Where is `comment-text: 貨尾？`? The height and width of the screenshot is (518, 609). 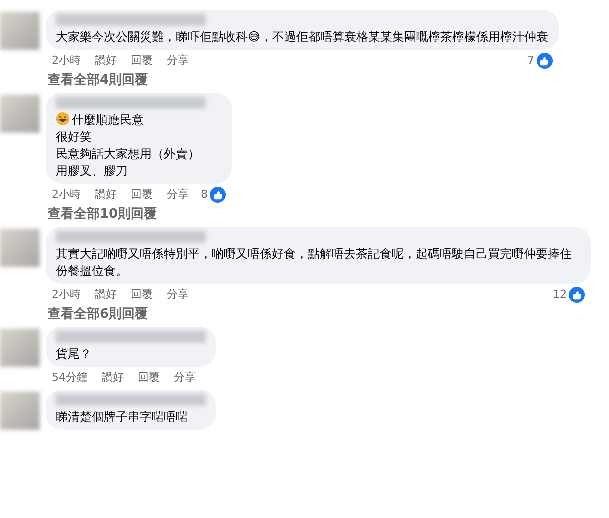
comment-text: 貨尾？ is located at coordinates (74, 354).